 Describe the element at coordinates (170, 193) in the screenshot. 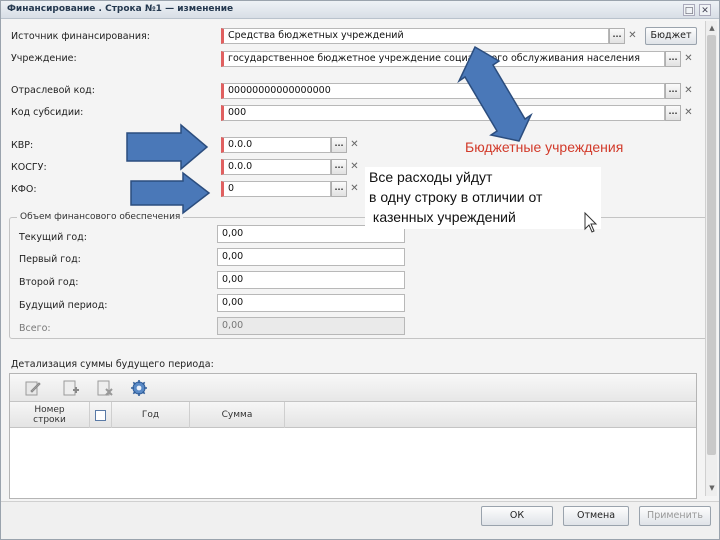

I see `arrow-to-kfo-icon` at that location.